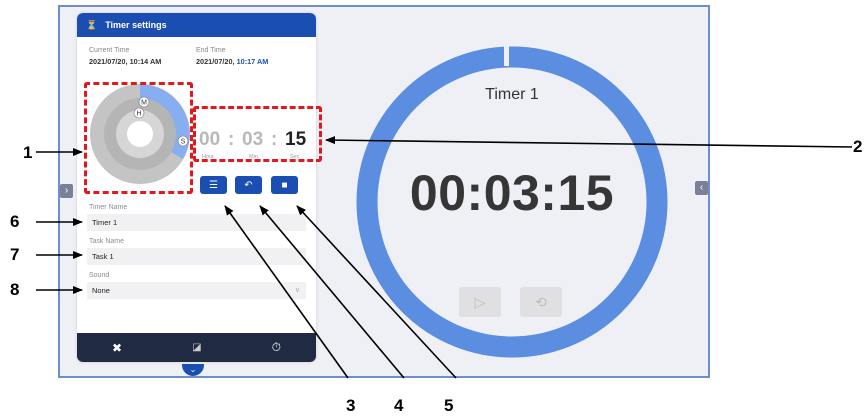  I want to click on callout-5: 5, so click(449, 405).